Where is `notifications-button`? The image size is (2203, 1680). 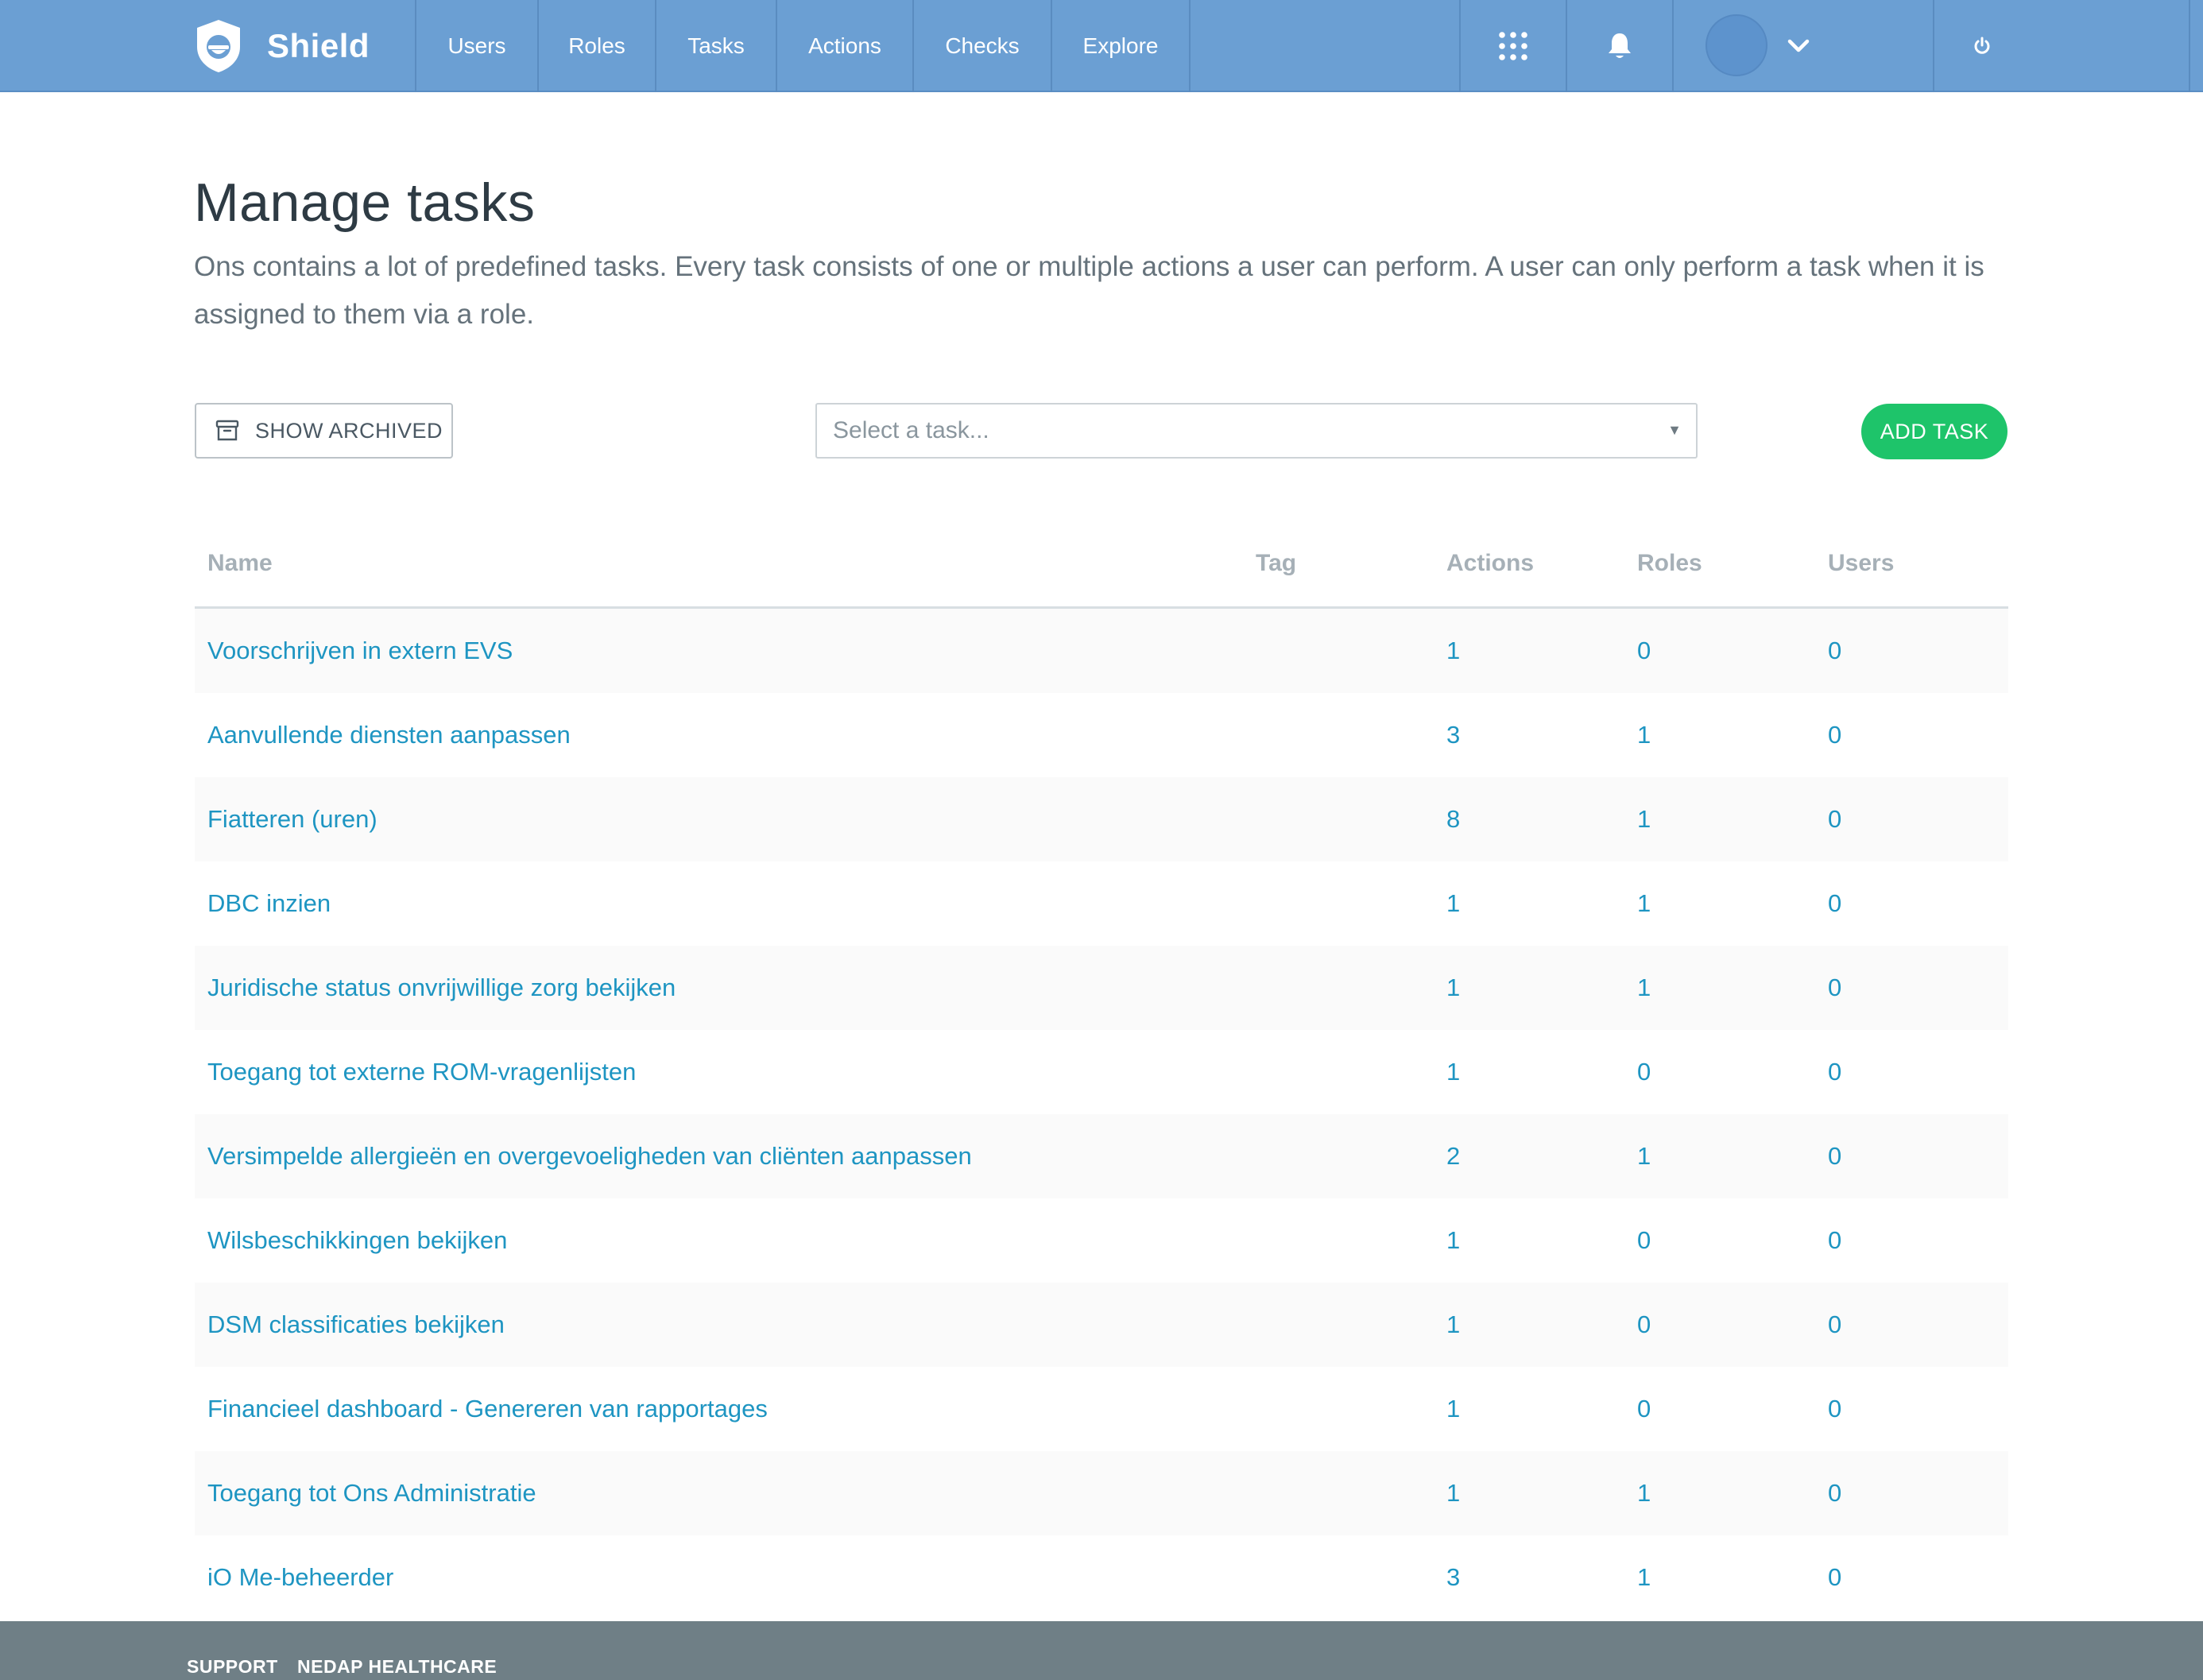
notifications-button is located at coordinates (1619, 46).